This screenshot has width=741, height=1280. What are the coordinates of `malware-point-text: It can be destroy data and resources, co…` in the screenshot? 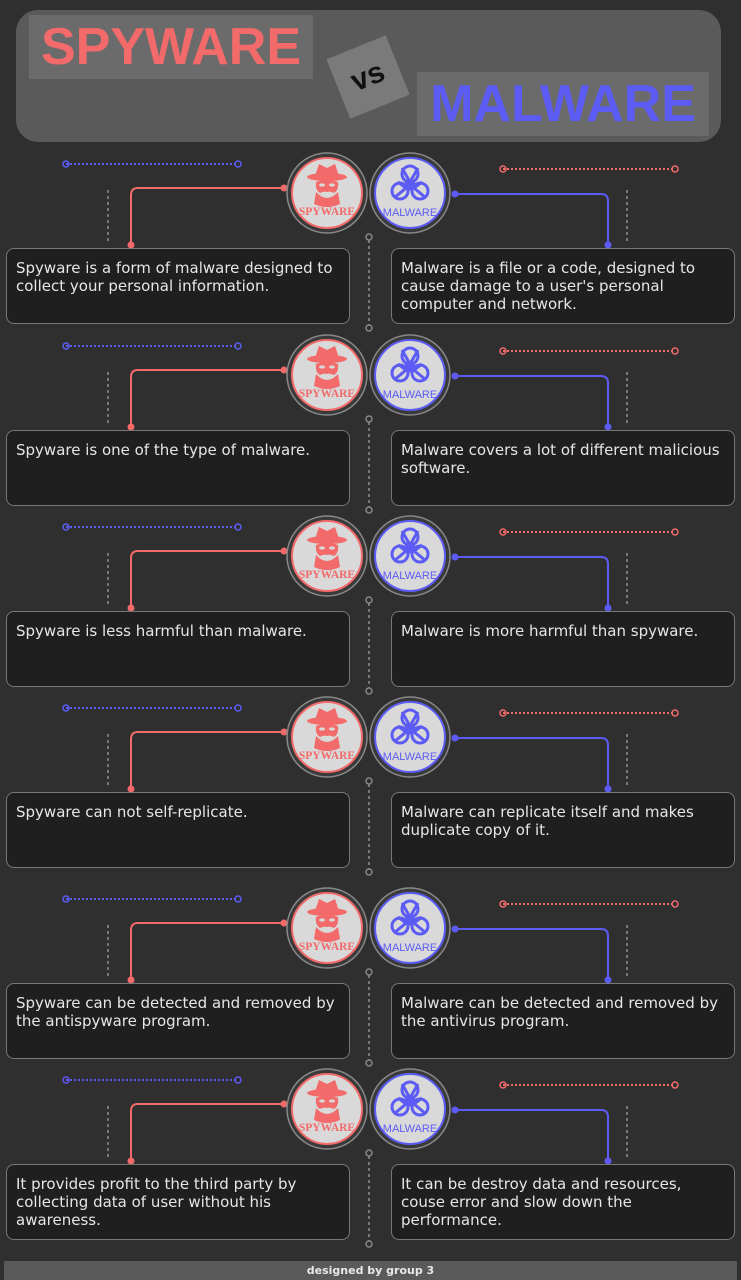 It's located at (541, 1202).